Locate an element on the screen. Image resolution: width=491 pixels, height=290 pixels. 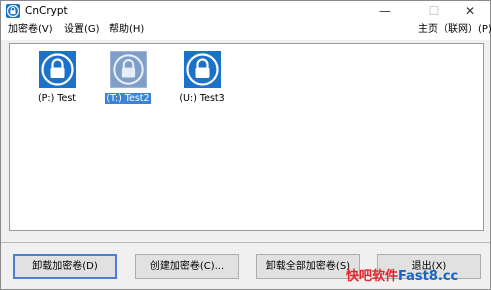
menu-bar: 加密卷(V) 设置(G) 帮助(H) 主页（联网）(P) is located at coordinates (246, 30).